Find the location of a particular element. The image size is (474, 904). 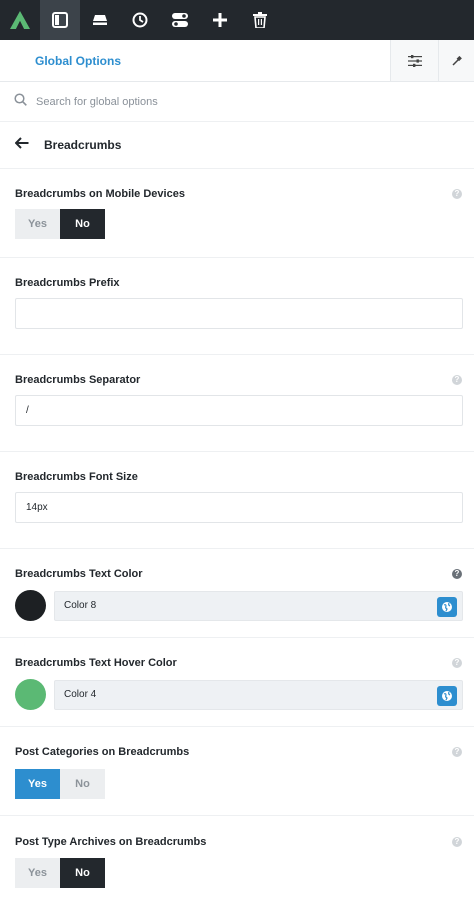

mobile-toggle: Yes No is located at coordinates (60, 224).